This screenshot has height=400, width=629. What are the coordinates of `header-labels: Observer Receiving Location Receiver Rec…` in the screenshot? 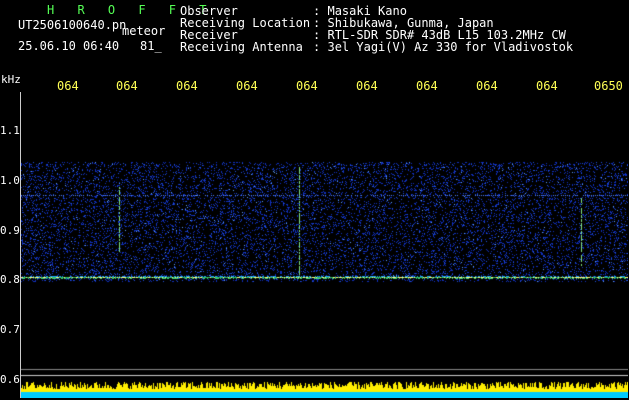 It's located at (245, 29).